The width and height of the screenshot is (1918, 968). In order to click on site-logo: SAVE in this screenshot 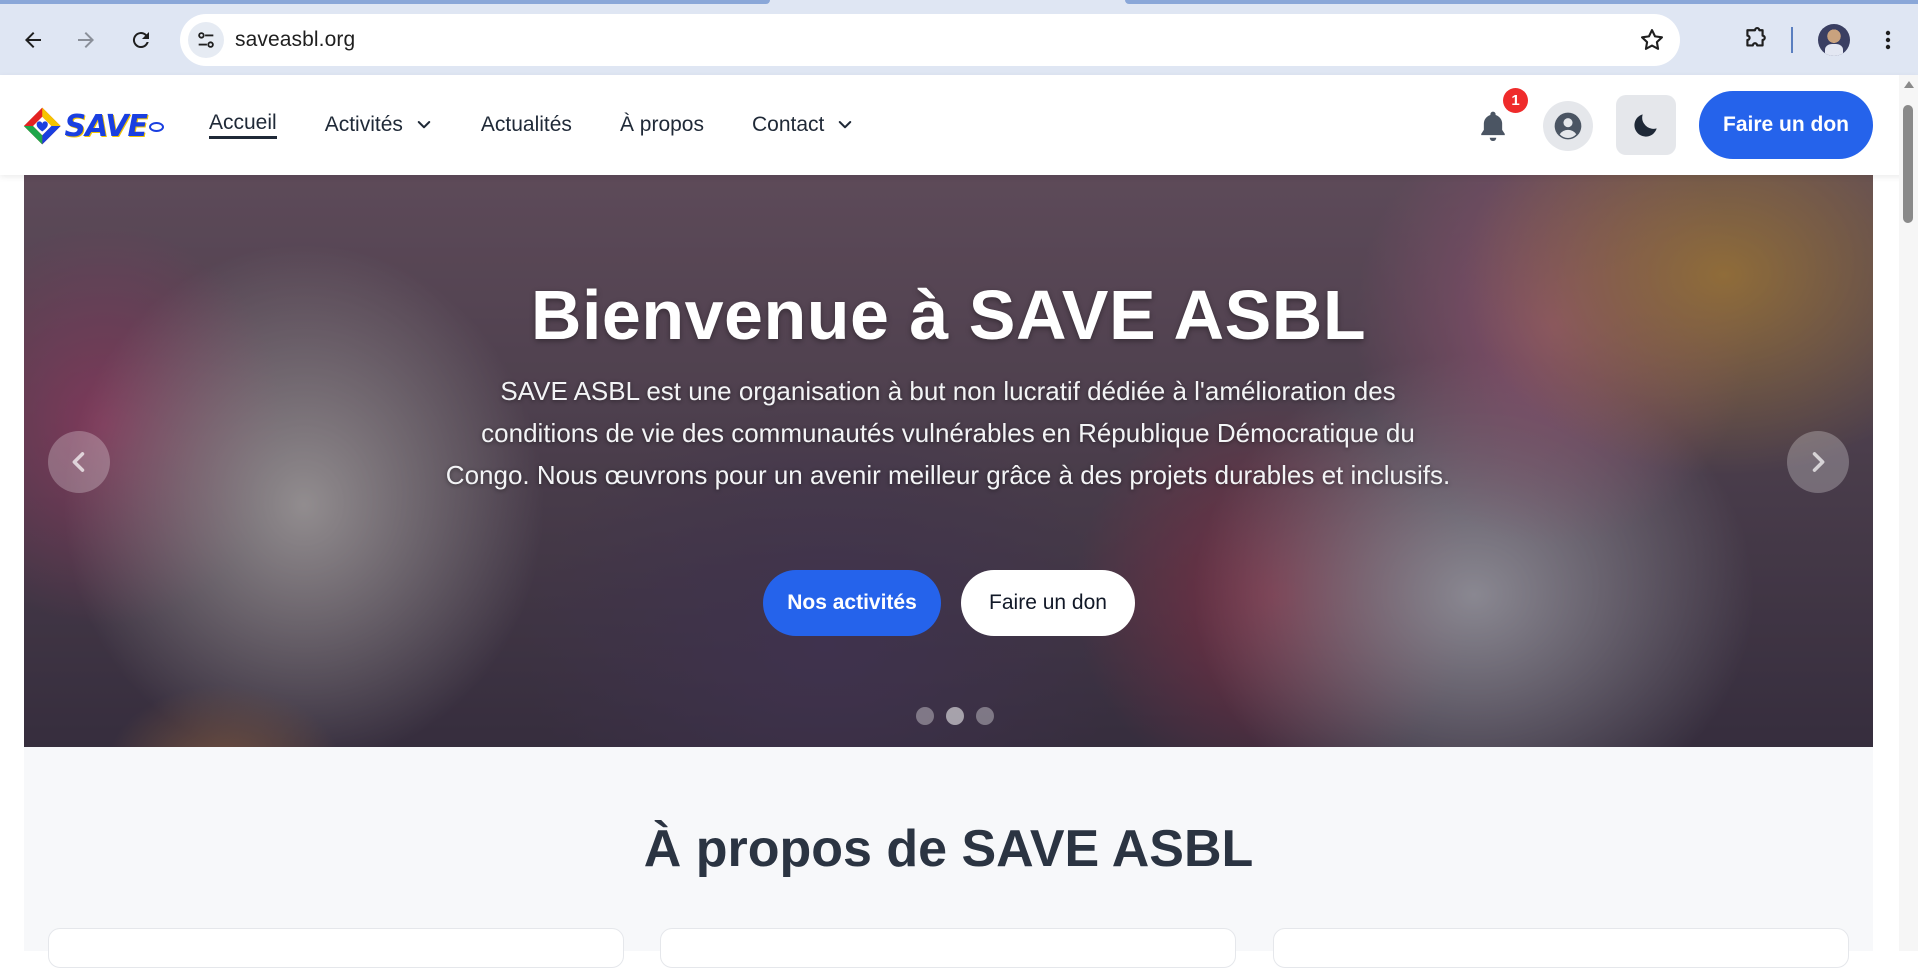, I will do `click(93, 126)`.